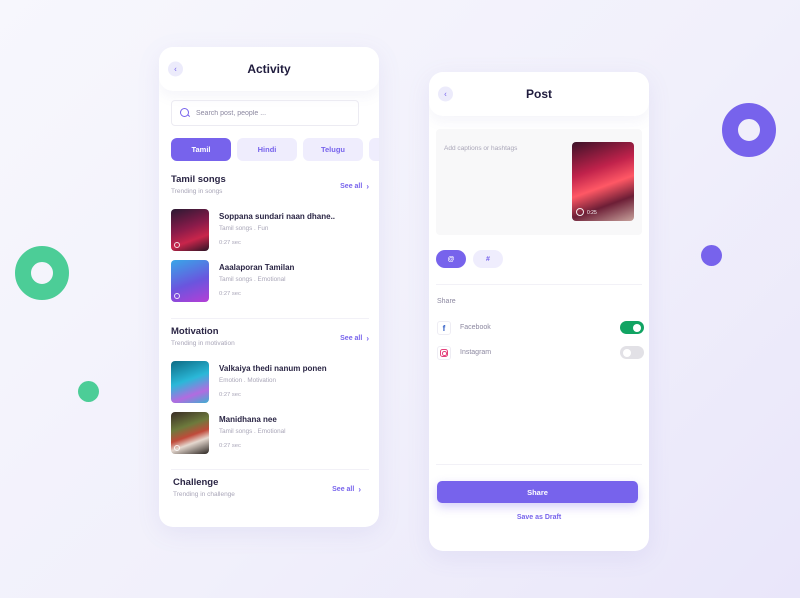 This screenshot has height=598, width=800. Describe the element at coordinates (539, 182) in the screenshot. I see `caption-input: Add captions or hashtags 0:25` at that location.